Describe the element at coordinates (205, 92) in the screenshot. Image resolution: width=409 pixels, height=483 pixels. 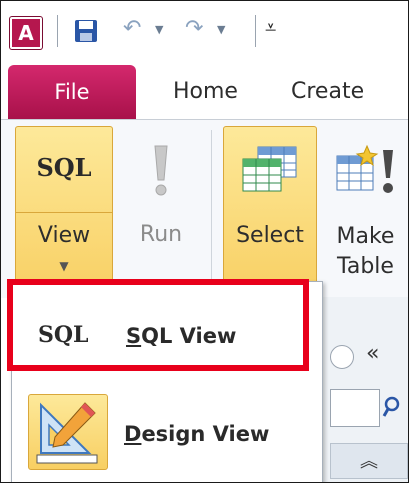
I see `tab-home: Home` at that location.